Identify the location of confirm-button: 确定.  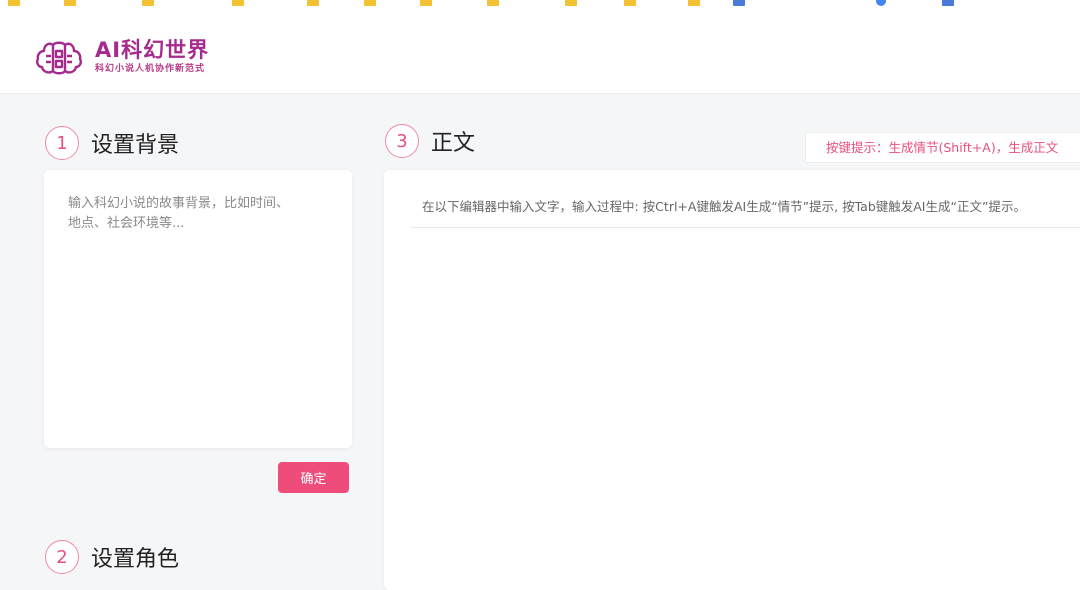
(313, 477).